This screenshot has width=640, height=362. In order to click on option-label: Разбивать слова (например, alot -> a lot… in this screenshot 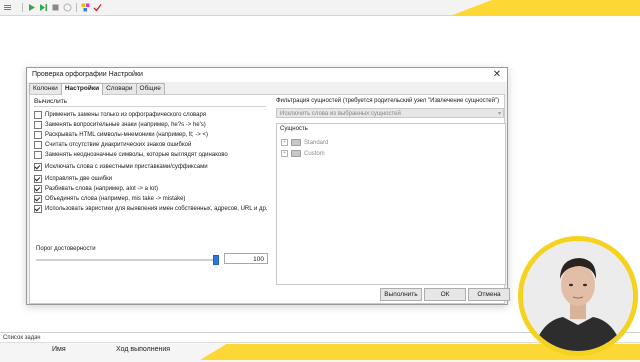, I will do `click(102, 188)`.